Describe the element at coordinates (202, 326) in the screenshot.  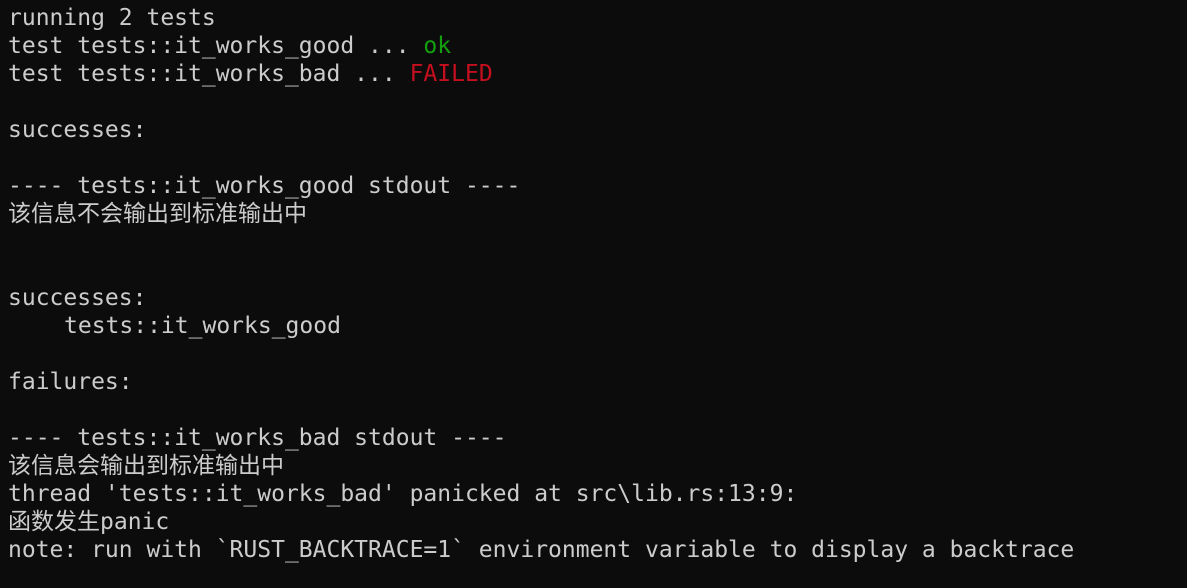
I see `successes-summary-item: tests::it_works_good` at that location.